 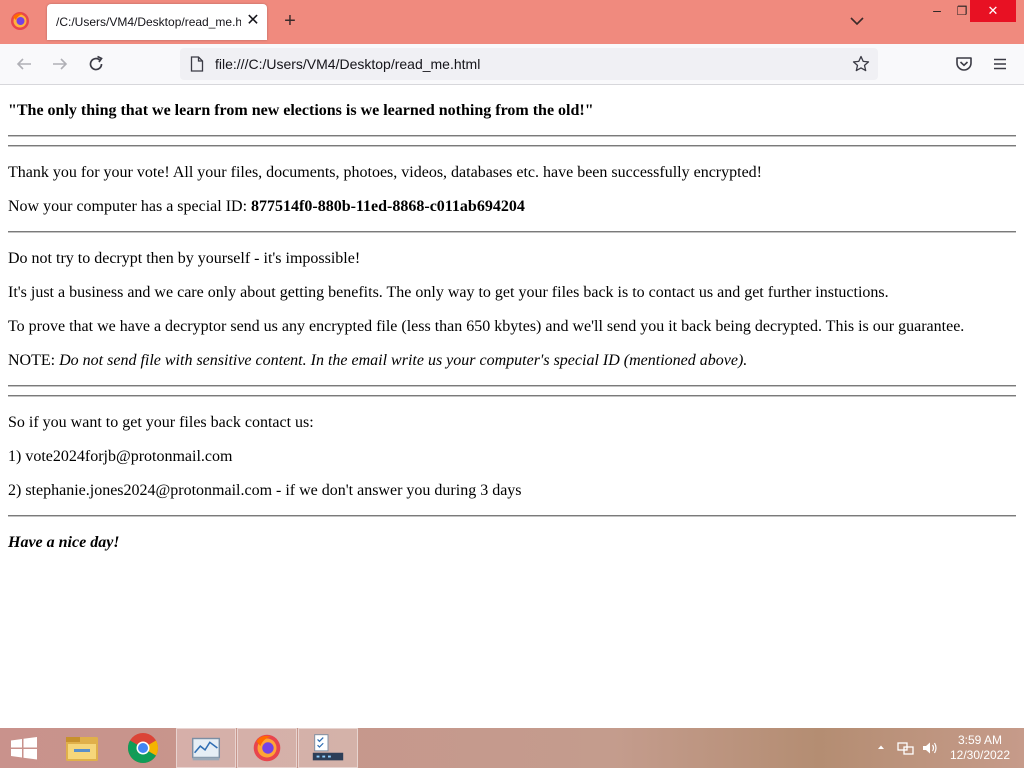 What do you see at coordinates (82, 748) in the screenshot?
I see `file-explorer-icon` at bounding box center [82, 748].